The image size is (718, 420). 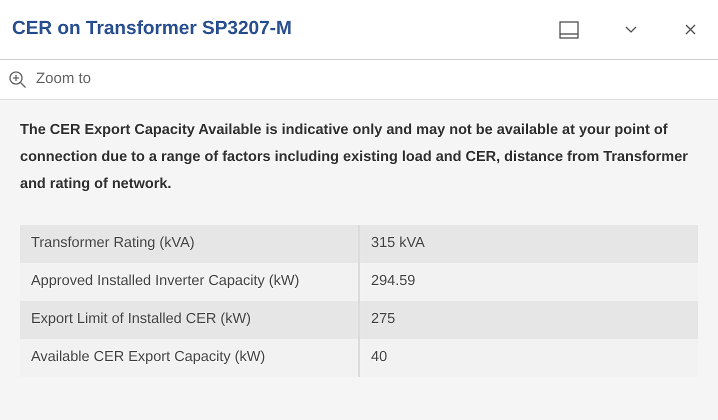 I want to click on zoom-in-icon, so click(x=18, y=80).